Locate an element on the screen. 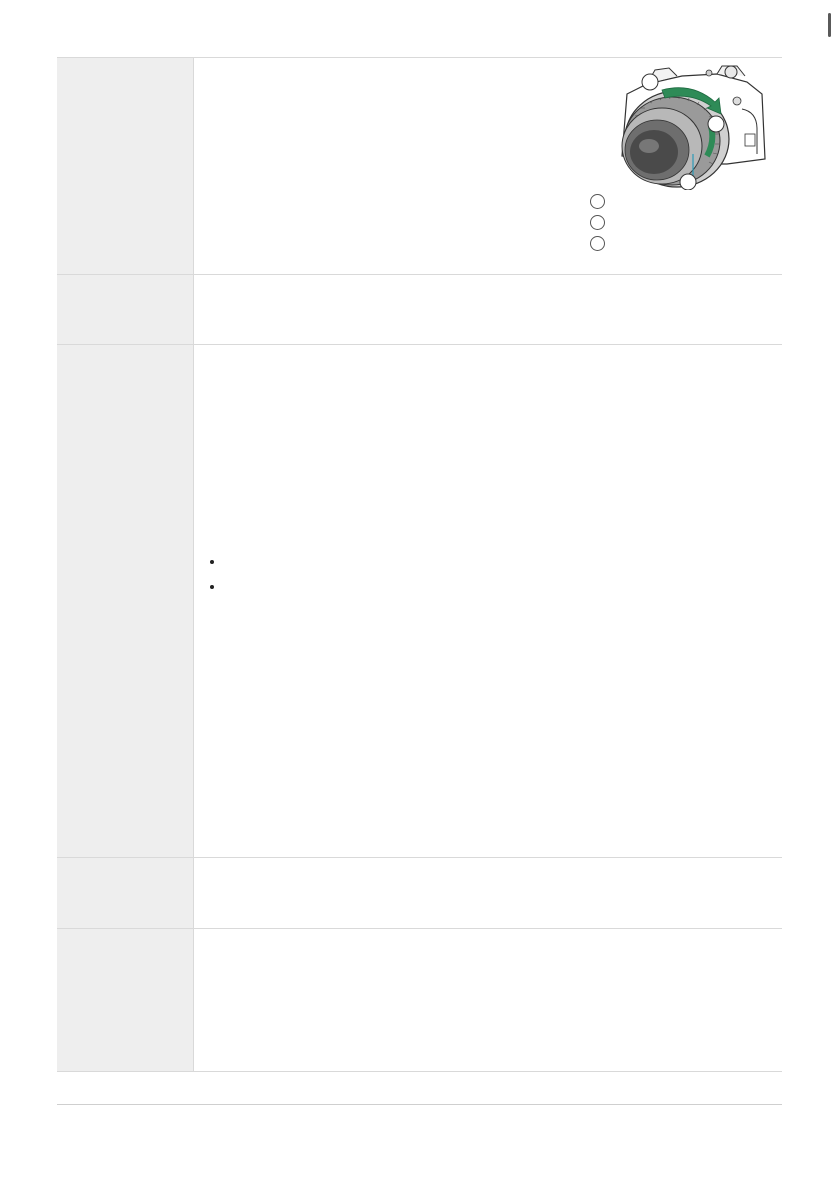 Image resolution: width=839 pixels, height=1191 pixels. camera-lens-illustration is located at coordinates (688, 127).